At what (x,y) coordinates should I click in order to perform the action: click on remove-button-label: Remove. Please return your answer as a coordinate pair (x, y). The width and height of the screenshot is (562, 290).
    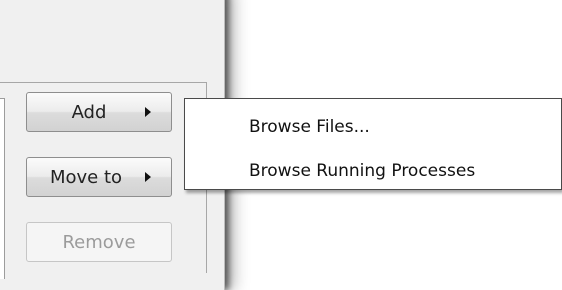
    Looking at the image, I should click on (99, 242).